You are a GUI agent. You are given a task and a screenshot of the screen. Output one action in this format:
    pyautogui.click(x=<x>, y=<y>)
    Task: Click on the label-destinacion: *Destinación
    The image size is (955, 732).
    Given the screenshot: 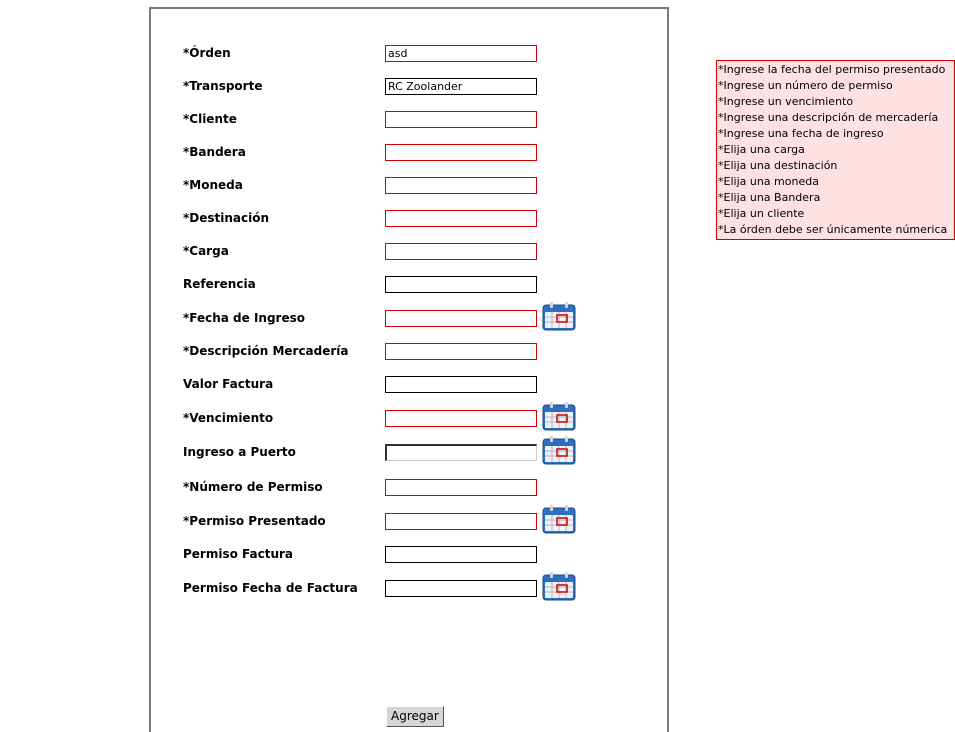 What is the action you would take?
    pyautogui.click(x=226, y=218)
    